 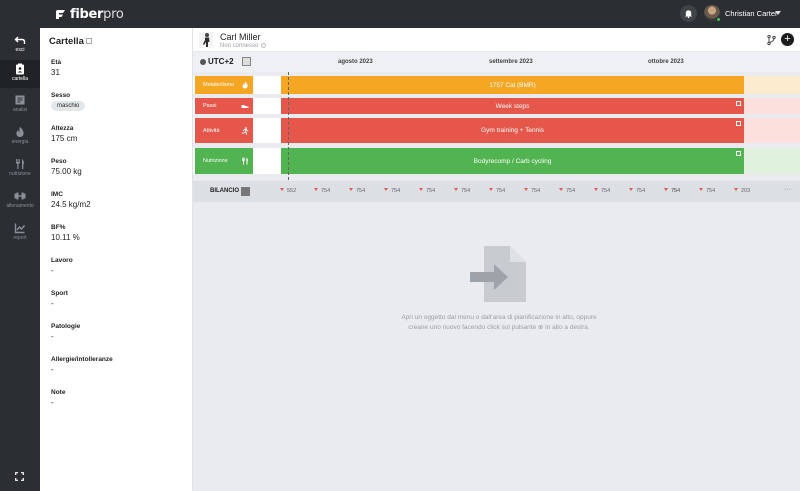 I want to click on lane-label-metabolismo: Metabolismo, so click(x=224, y=85).